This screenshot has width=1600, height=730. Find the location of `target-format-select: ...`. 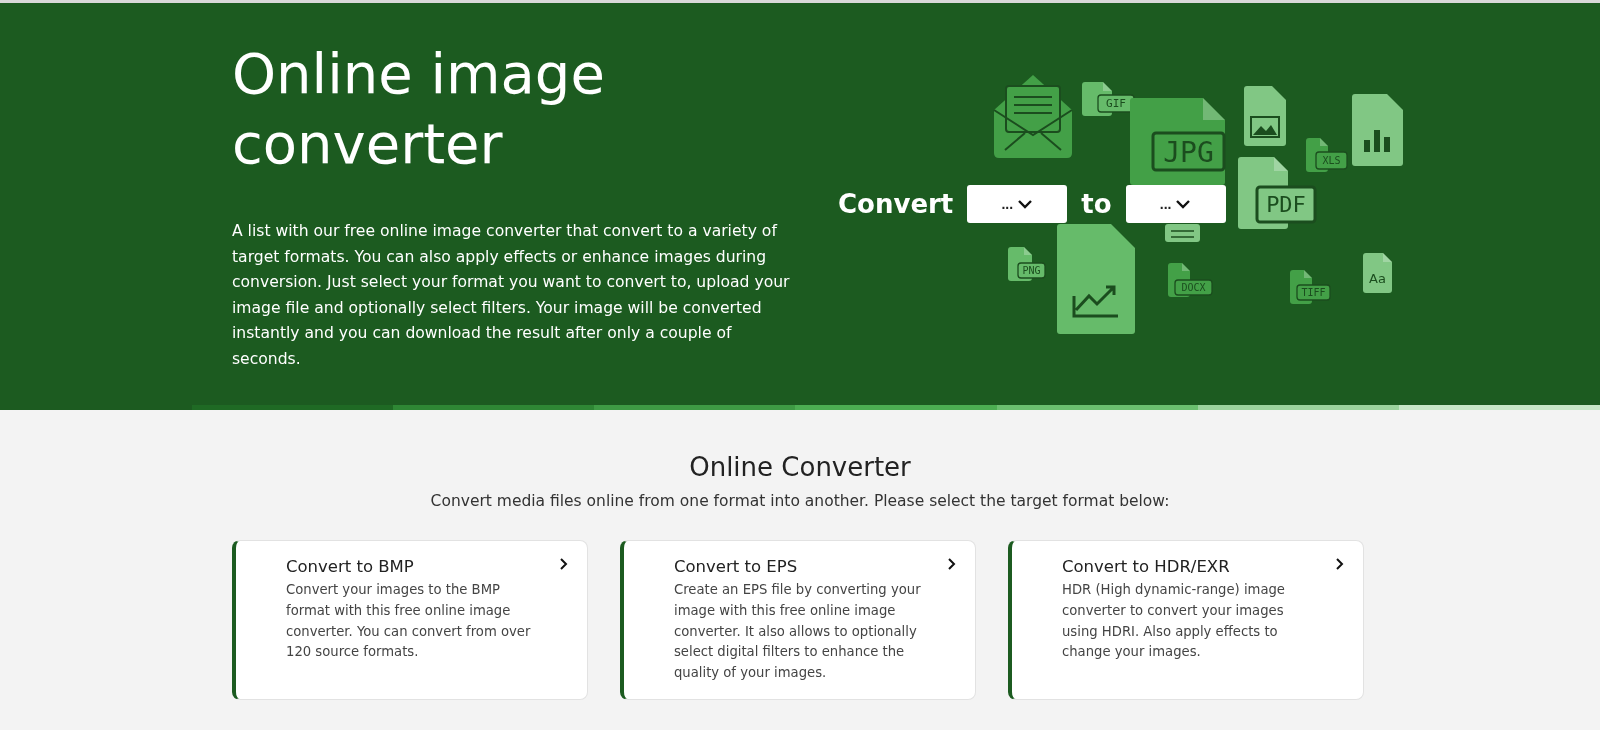

target-format-select: ... is located at coordinates (1175, 204).